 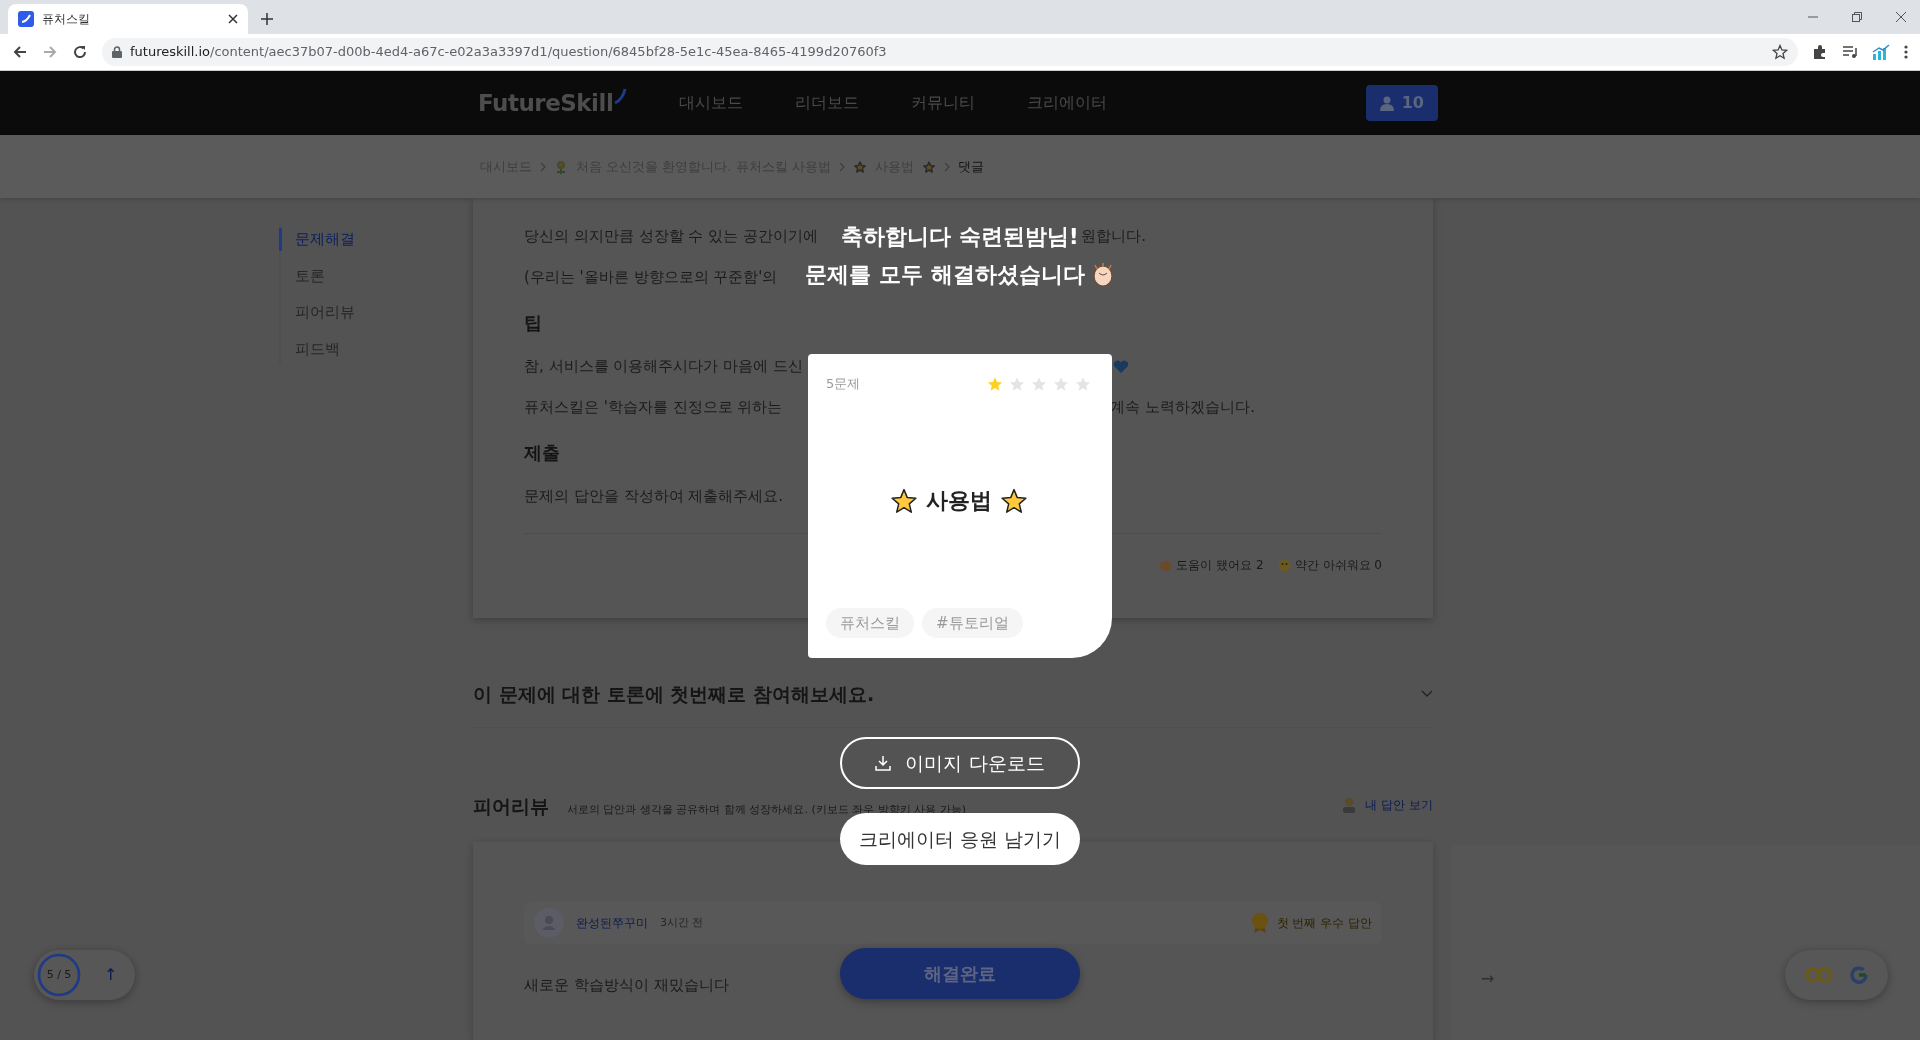 What do you see at coordinates (1906, 52) in the screenshot?
I see `menu-icon` at bounding box center [1906, 52].